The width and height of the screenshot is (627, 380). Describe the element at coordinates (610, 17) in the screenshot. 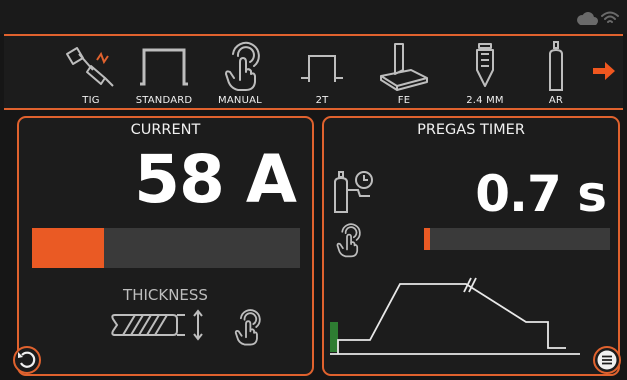

I see `wifi-icon` at that location.